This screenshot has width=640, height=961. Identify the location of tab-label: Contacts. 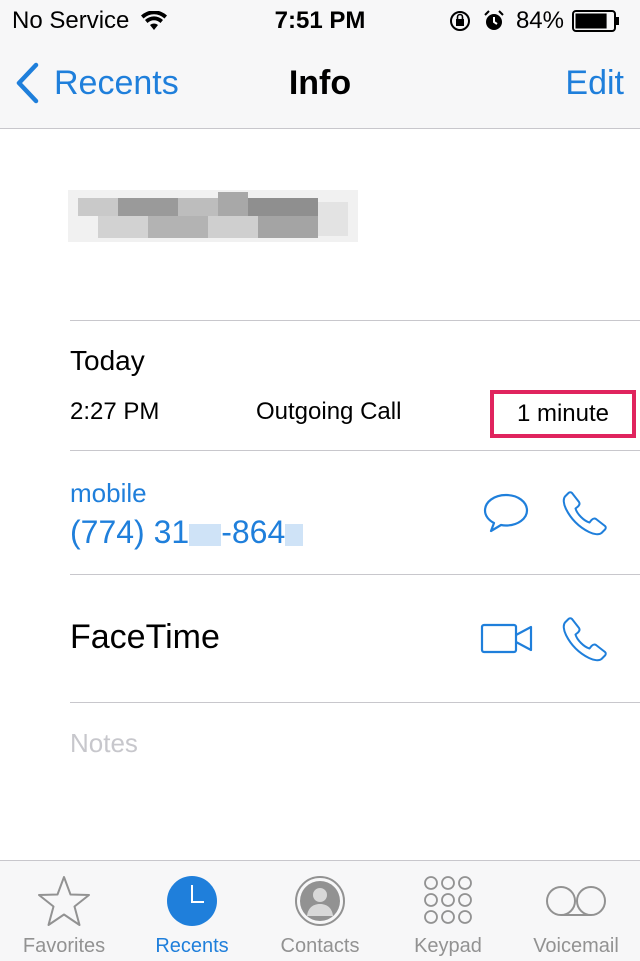
(320, 946).